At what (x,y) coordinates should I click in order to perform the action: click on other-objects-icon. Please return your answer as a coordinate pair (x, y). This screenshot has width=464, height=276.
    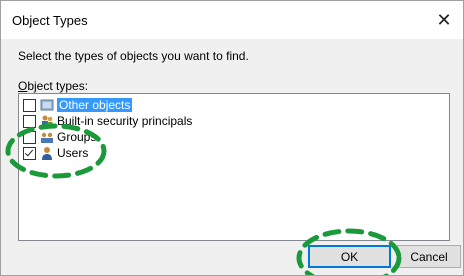
    Looking at the image, I should click on (47, 105).